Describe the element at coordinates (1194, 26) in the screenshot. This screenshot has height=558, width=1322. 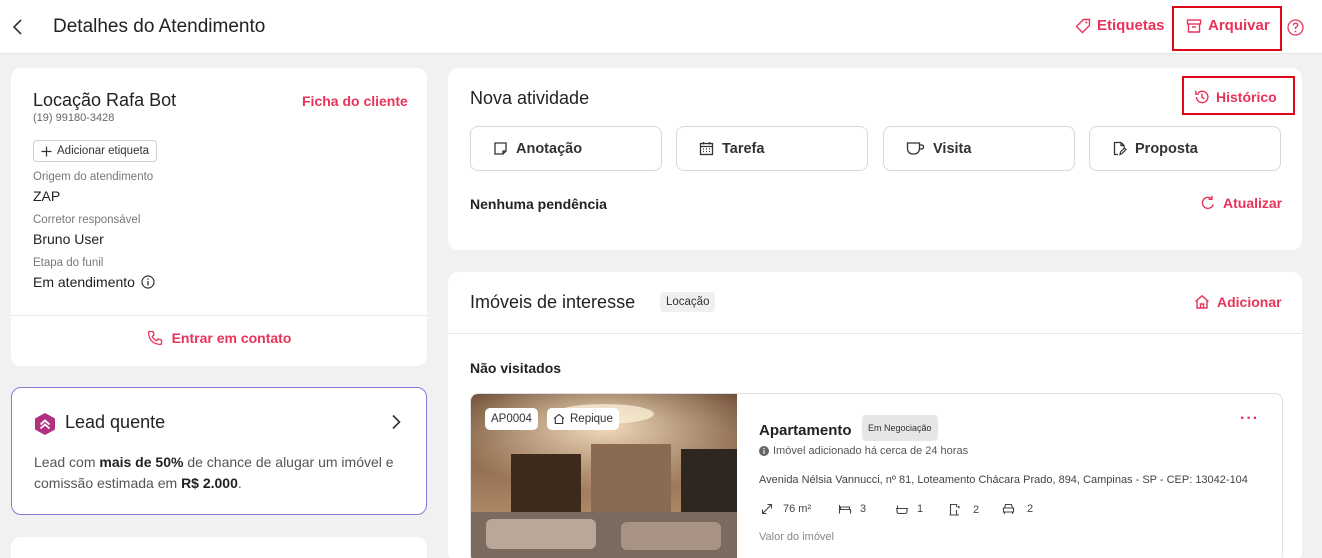
I see `archive-icon` at that location.